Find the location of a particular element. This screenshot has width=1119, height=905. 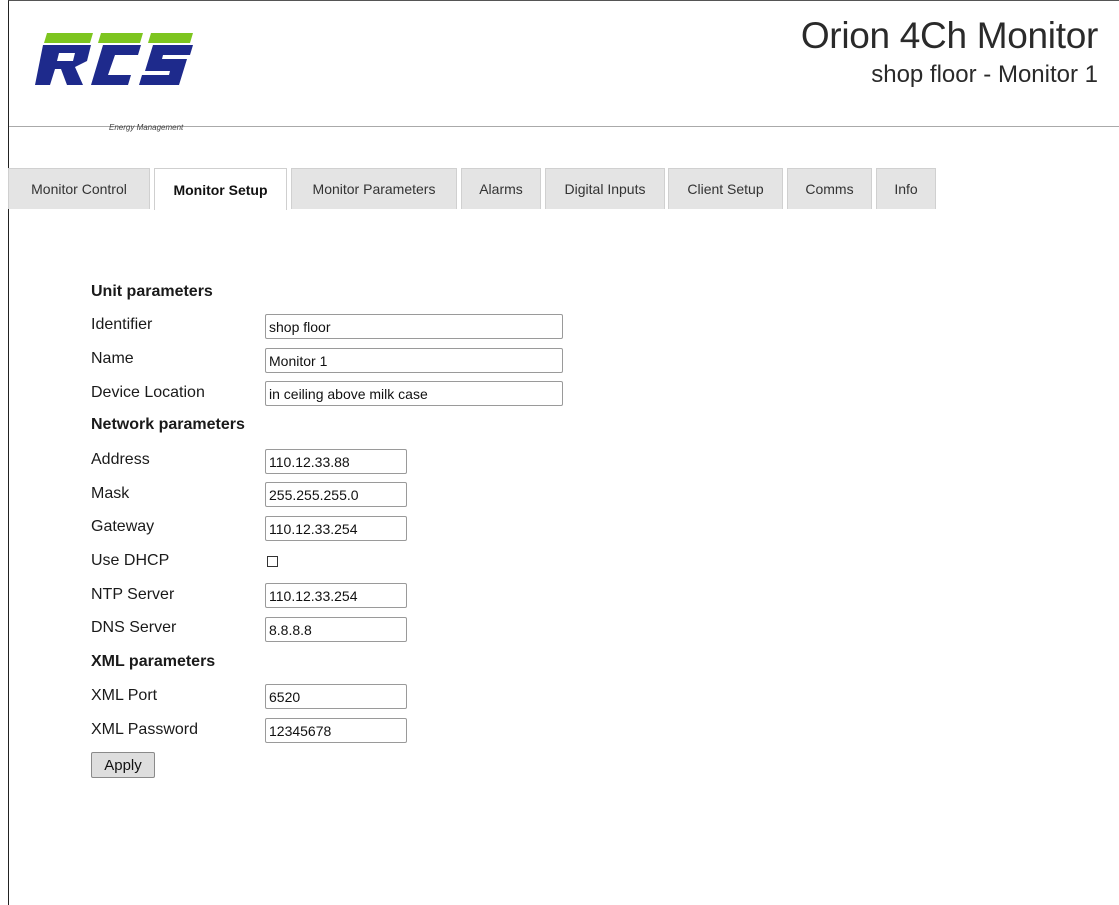

tab-monitor-setup: Monitor Setup is located at coordinates (220, 189).